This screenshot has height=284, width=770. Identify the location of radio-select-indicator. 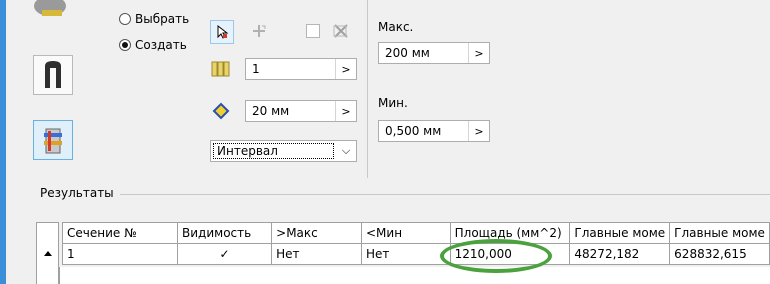
(125, 19).